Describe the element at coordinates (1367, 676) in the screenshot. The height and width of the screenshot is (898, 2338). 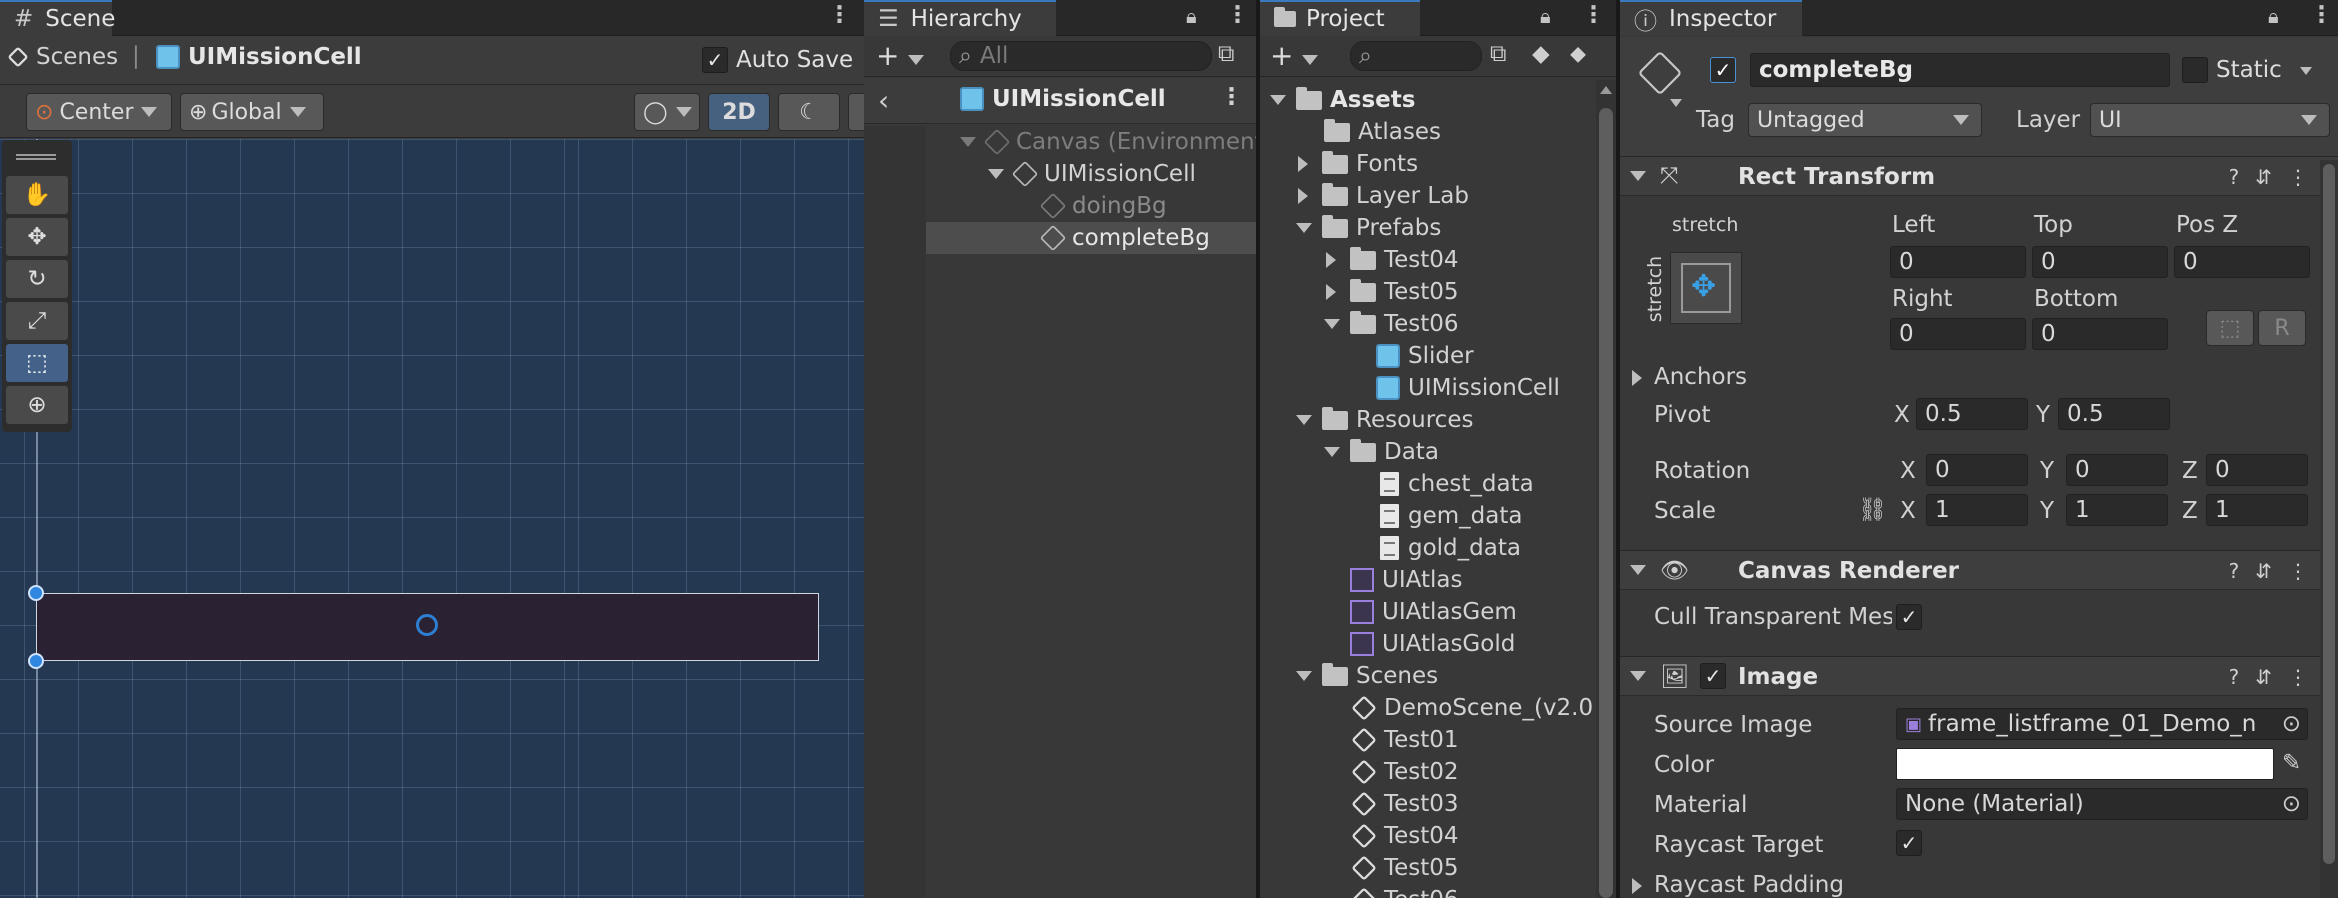
I see `list-item: Scenes` at that location.